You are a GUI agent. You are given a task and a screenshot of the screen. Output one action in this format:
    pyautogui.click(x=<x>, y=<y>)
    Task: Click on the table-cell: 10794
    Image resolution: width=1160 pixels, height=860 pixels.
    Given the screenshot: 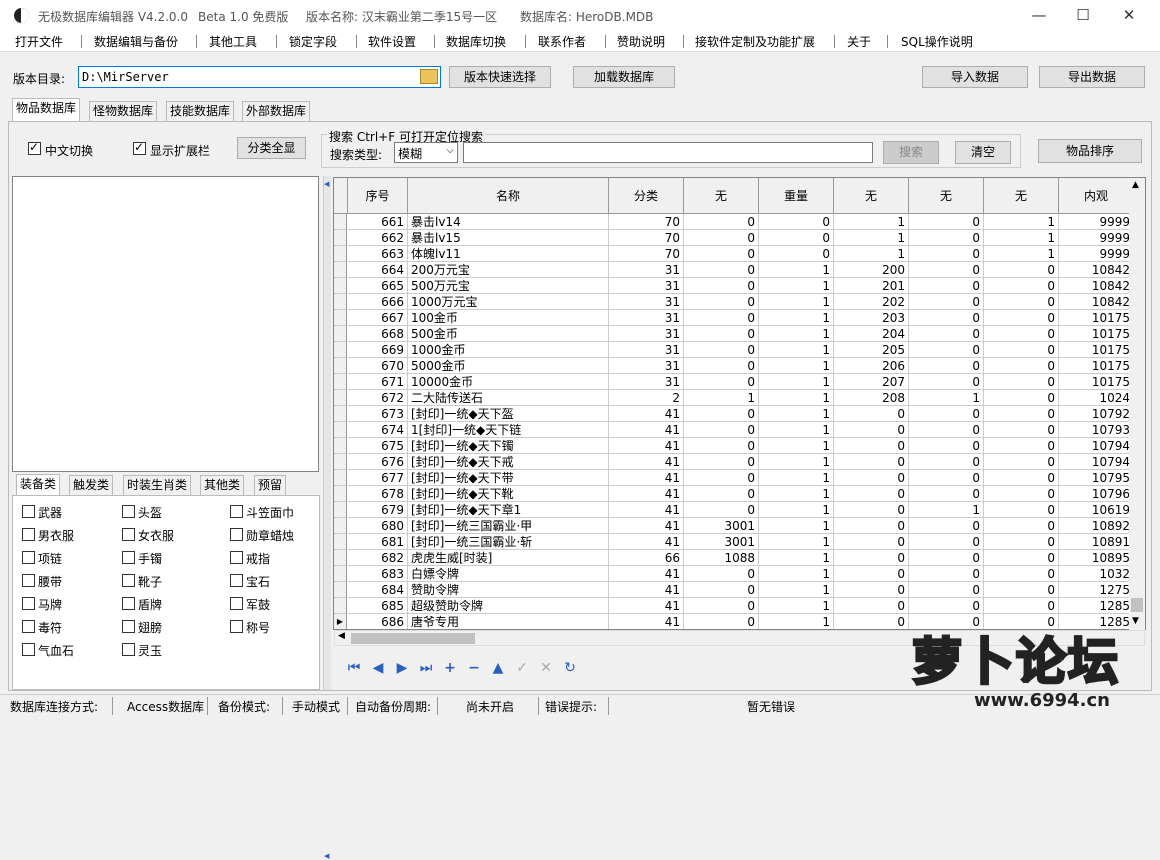 What is the action you would take?
    pyautogui.click(x=1096, y=446)
    